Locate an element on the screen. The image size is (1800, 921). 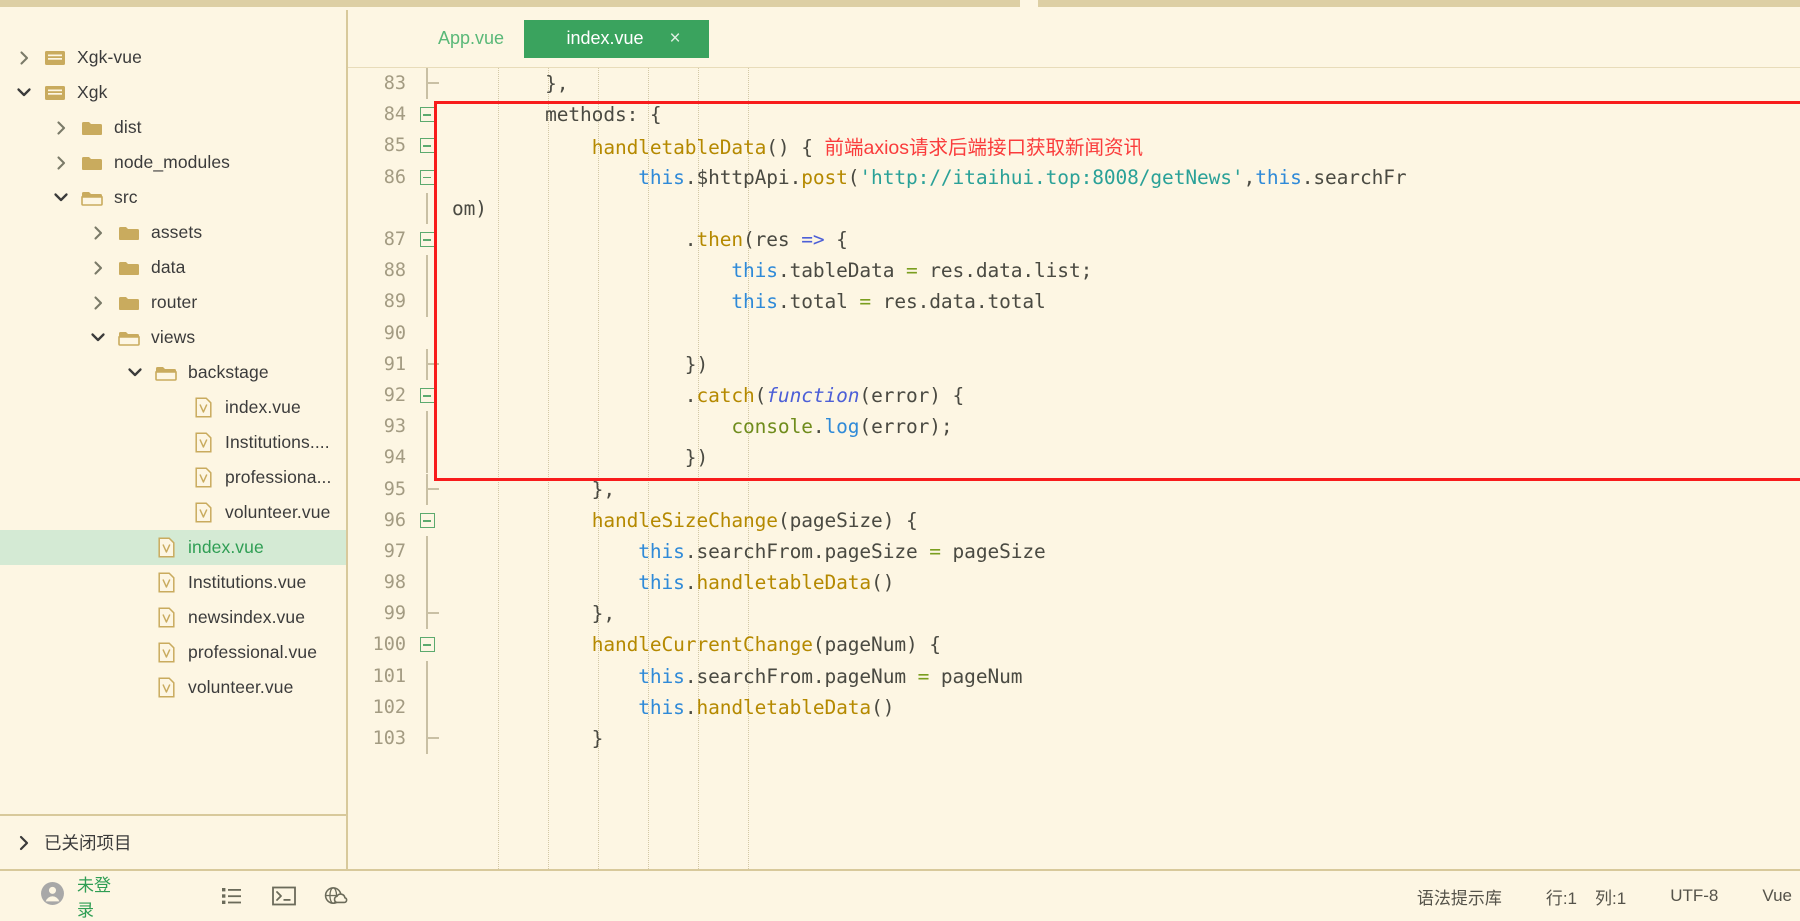
syntax-library-button: 语法提示库 is located at coordinates (1459, 896).